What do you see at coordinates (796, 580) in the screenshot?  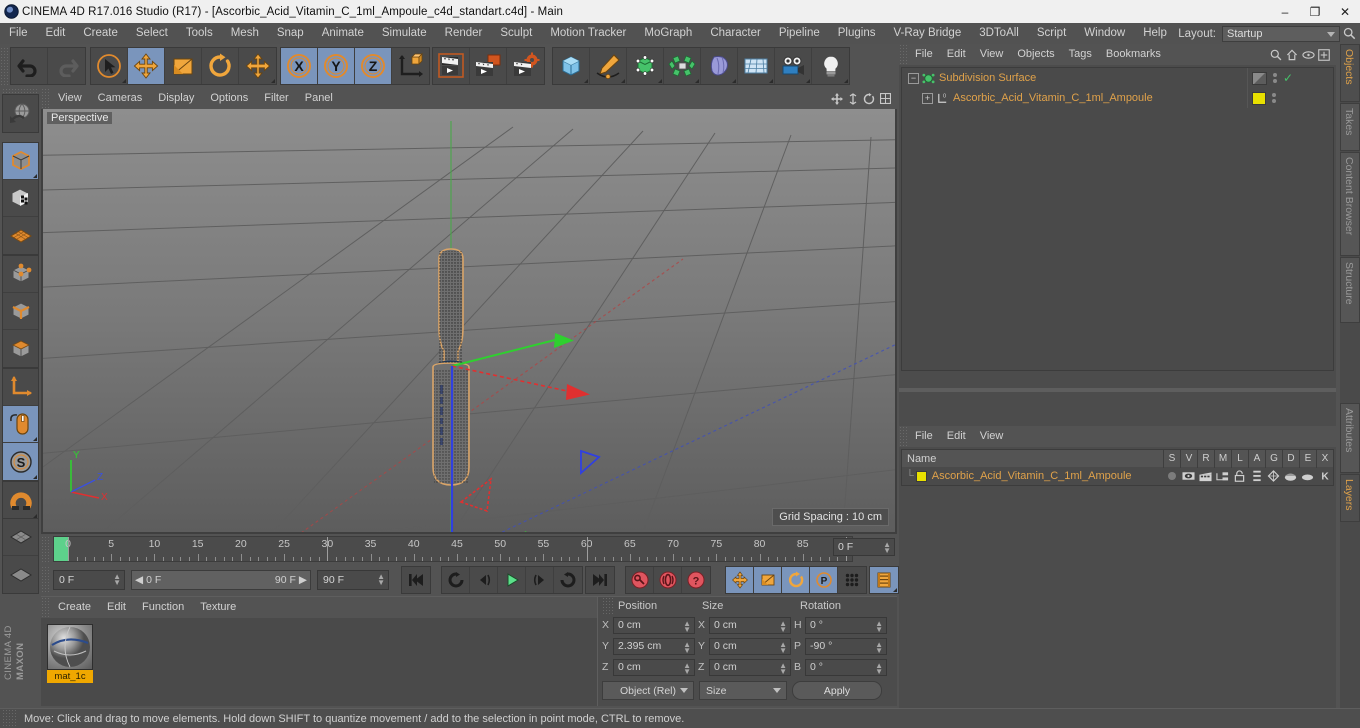 I see `key-rotation-icon` at bounding box center [796, 580].